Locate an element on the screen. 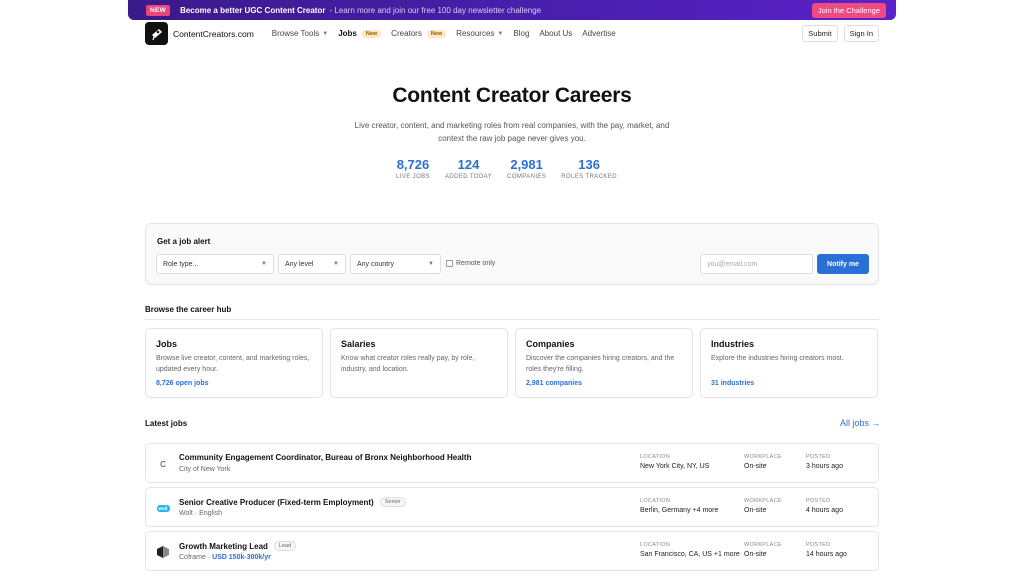  card-title: Industries is located at coordinates (733, 344).